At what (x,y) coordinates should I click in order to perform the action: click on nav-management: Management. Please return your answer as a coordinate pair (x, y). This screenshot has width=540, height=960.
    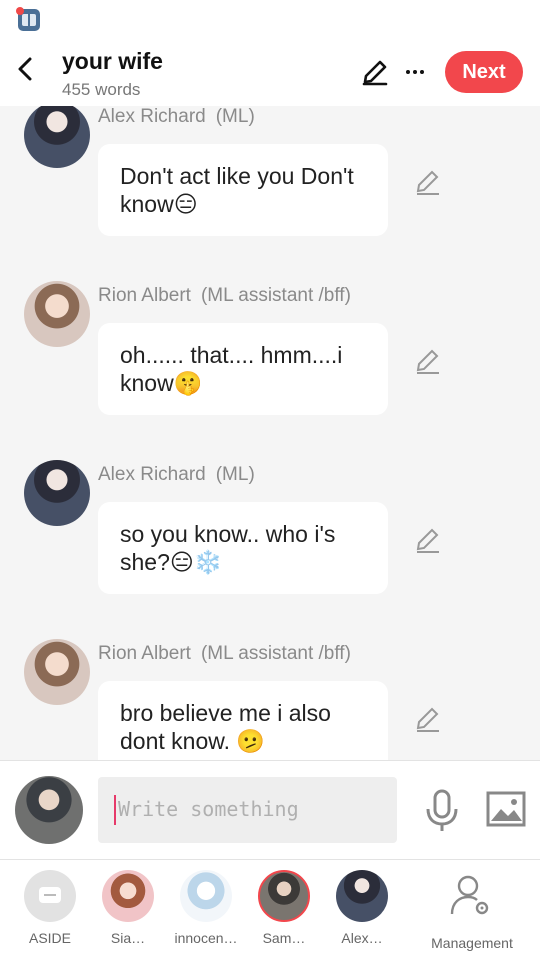
    Looking at the image, I should click on (472, 910).